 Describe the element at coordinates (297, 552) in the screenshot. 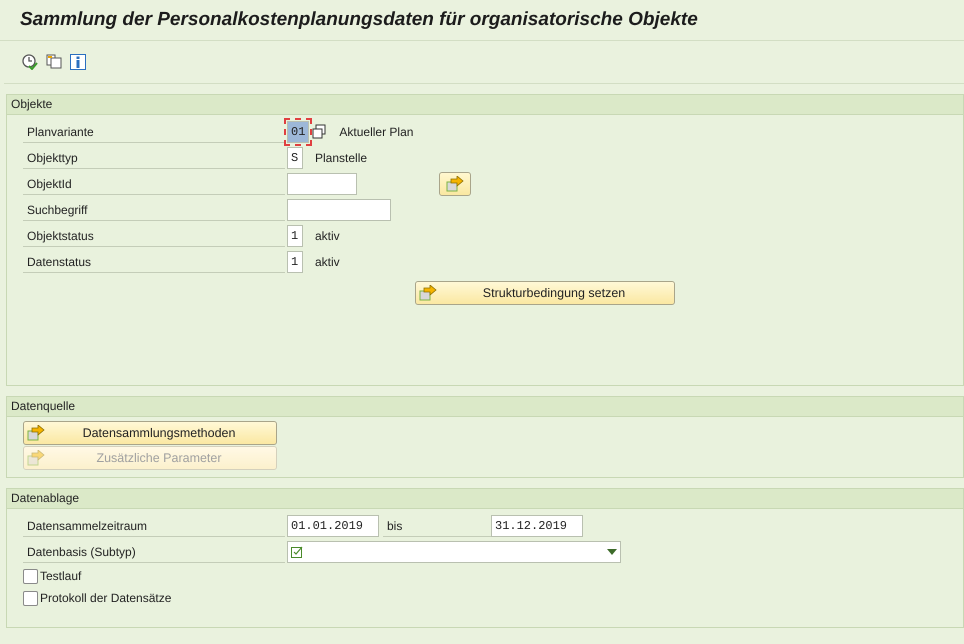

I see `checkmark-icon` at that location.